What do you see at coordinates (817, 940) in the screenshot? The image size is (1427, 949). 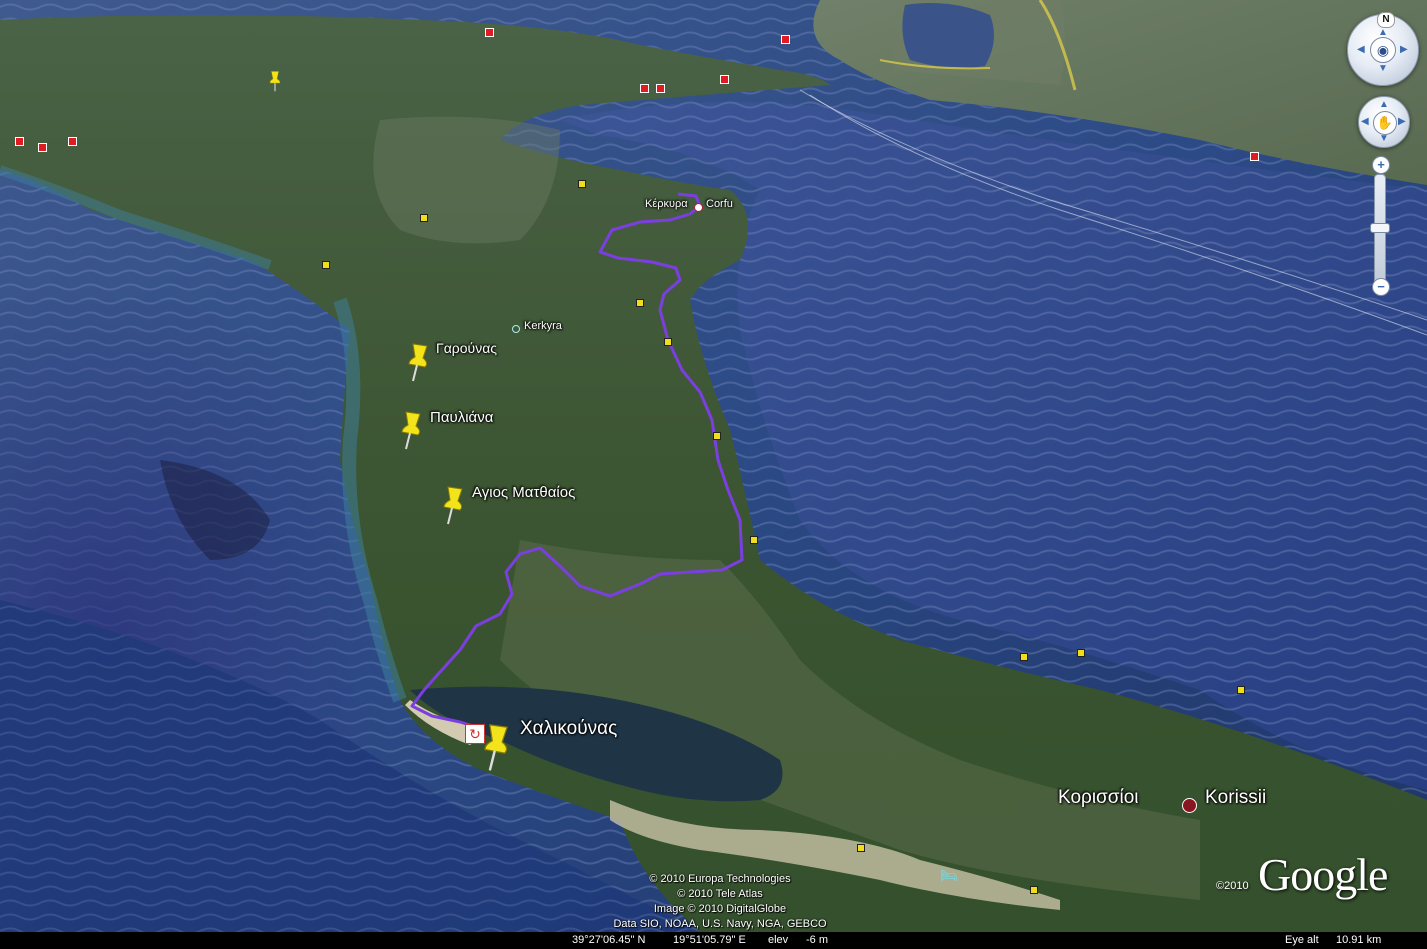 I see `elev-value: -6 m` at bounding box center [817, 940].